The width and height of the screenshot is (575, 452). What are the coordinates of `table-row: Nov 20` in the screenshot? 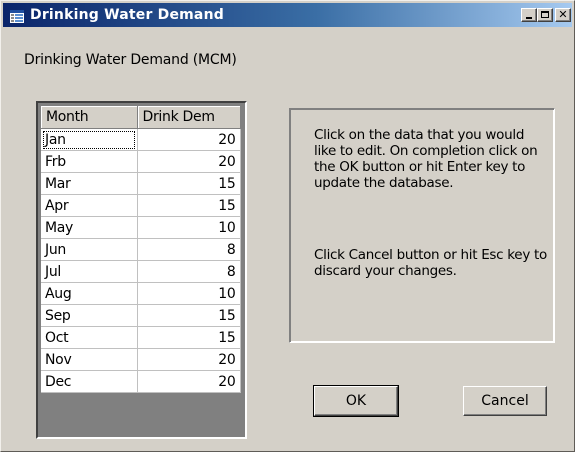 It's located at (141, 359).